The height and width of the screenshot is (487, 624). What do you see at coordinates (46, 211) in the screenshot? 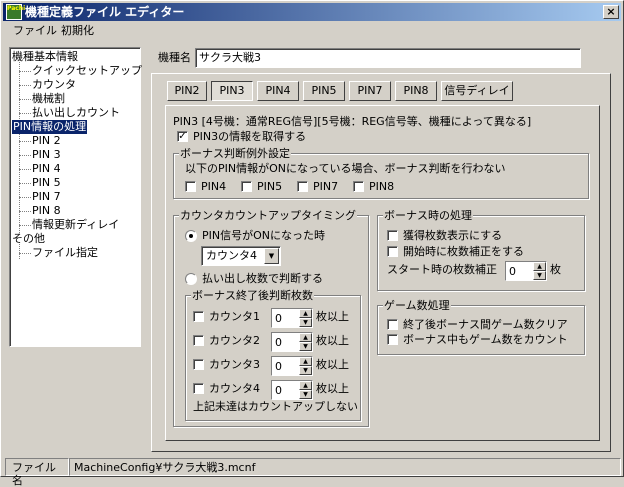
I see `sidebar-item: PIN 8` at bounding box center [46, 211].